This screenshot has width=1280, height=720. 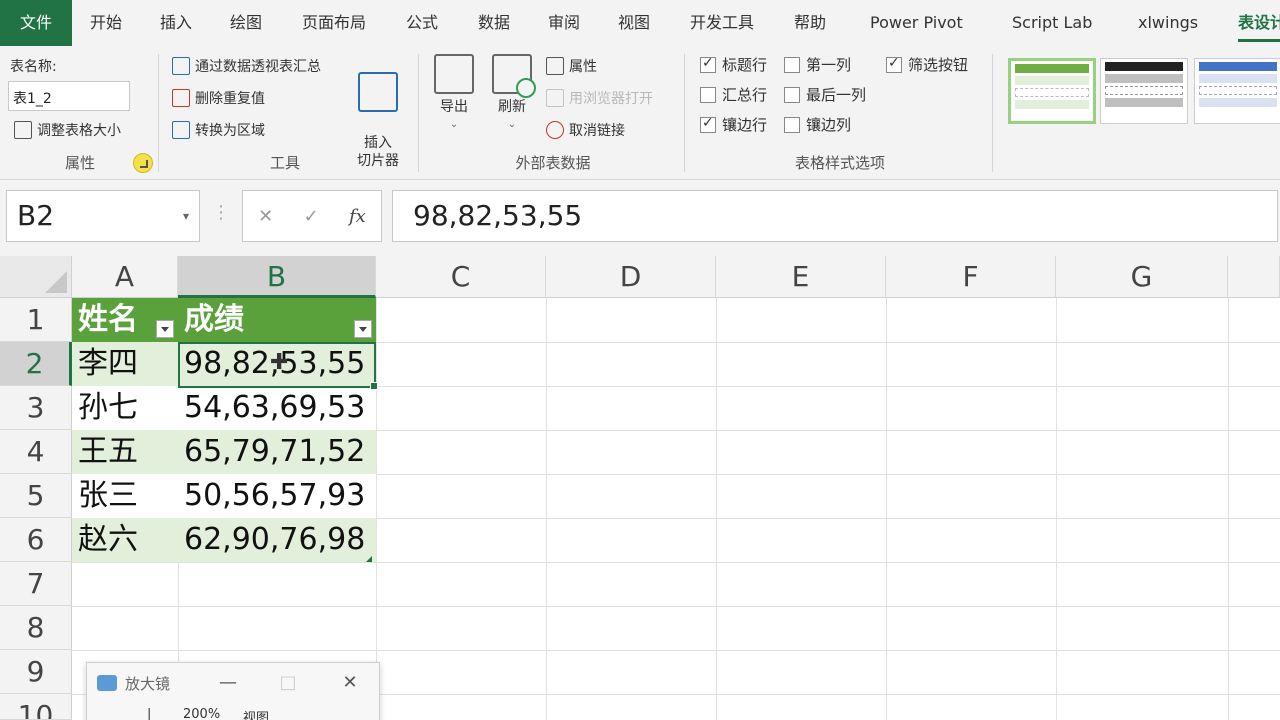 What do you see at coordinates (149, 713) in the screenshot?
I see `zoom-slider-icon: |` at bounding box center [149, 713].